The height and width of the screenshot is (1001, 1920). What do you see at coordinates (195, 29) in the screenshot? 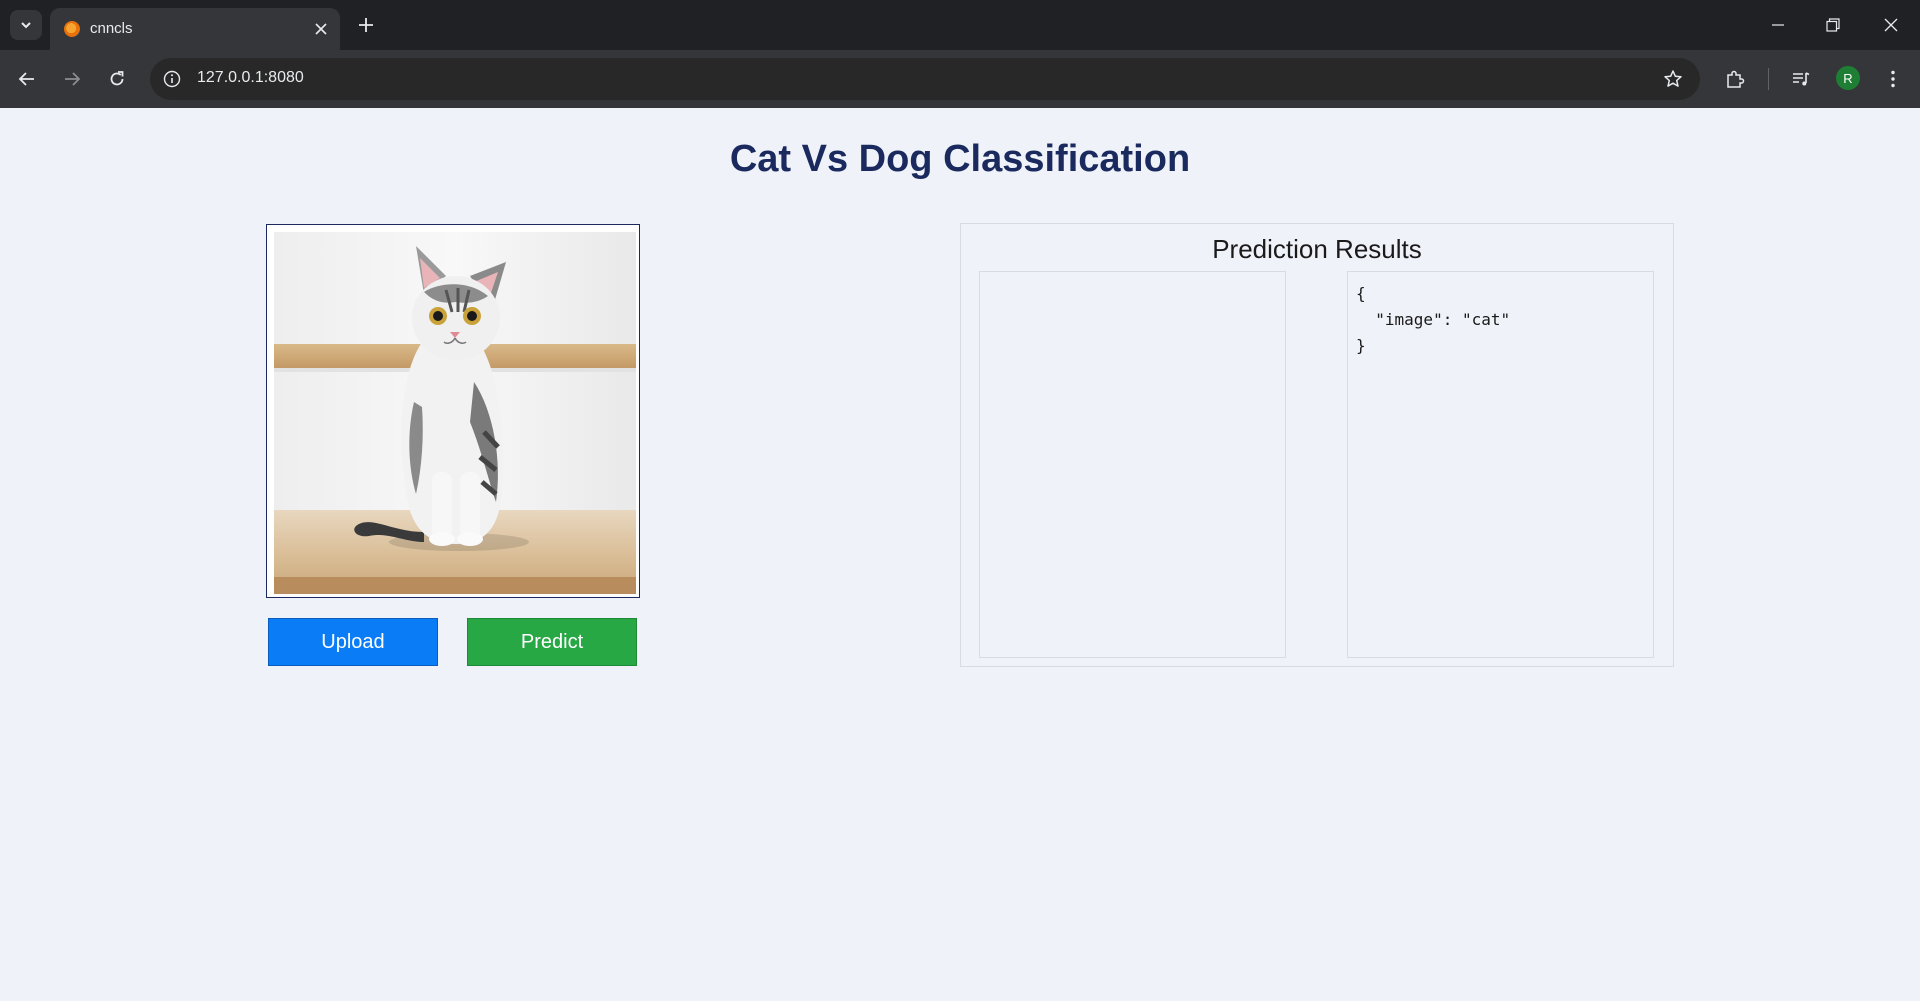
I see `browser-tab: cnncls` at bounding box center [195, 29].